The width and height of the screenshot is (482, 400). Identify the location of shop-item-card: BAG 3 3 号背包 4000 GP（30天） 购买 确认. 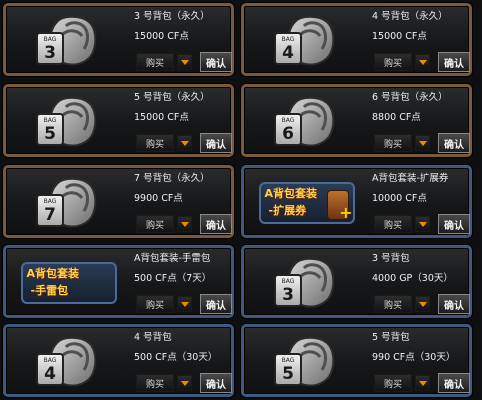
(356, 281).